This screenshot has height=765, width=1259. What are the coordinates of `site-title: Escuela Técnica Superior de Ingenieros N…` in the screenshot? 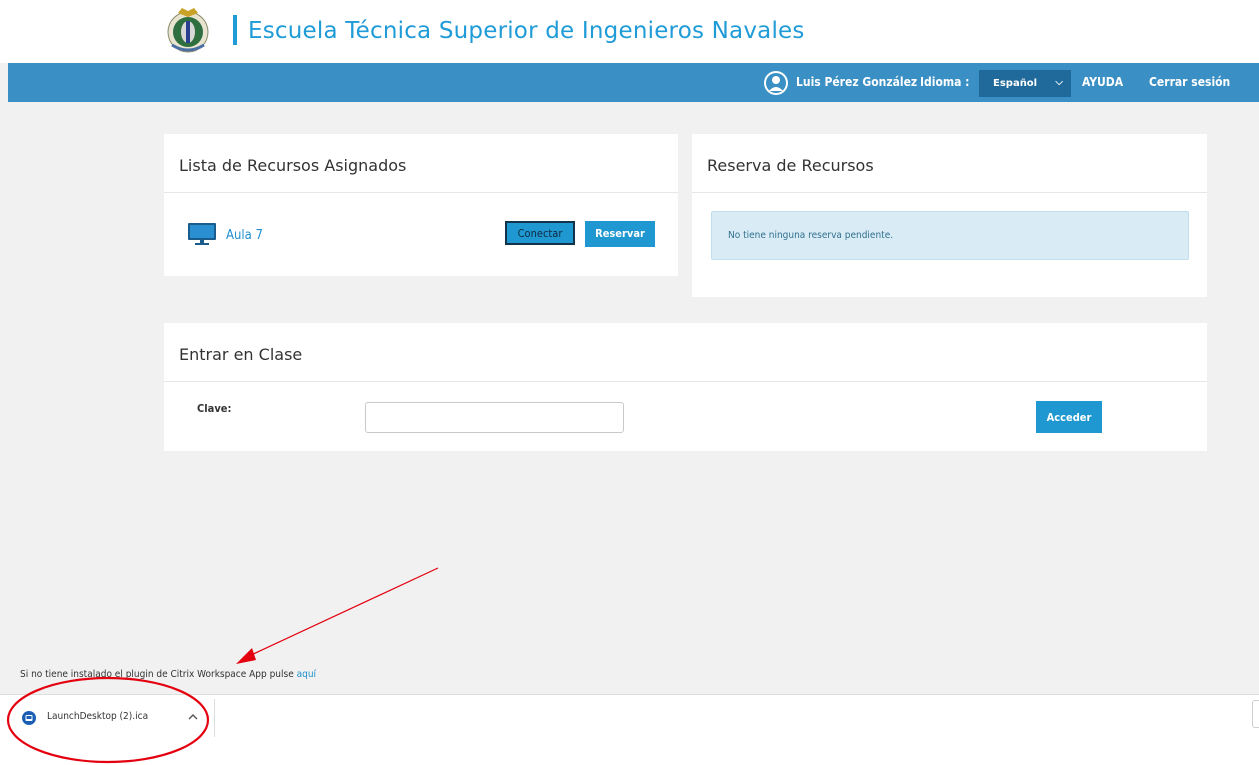 It's located at (526, 31).